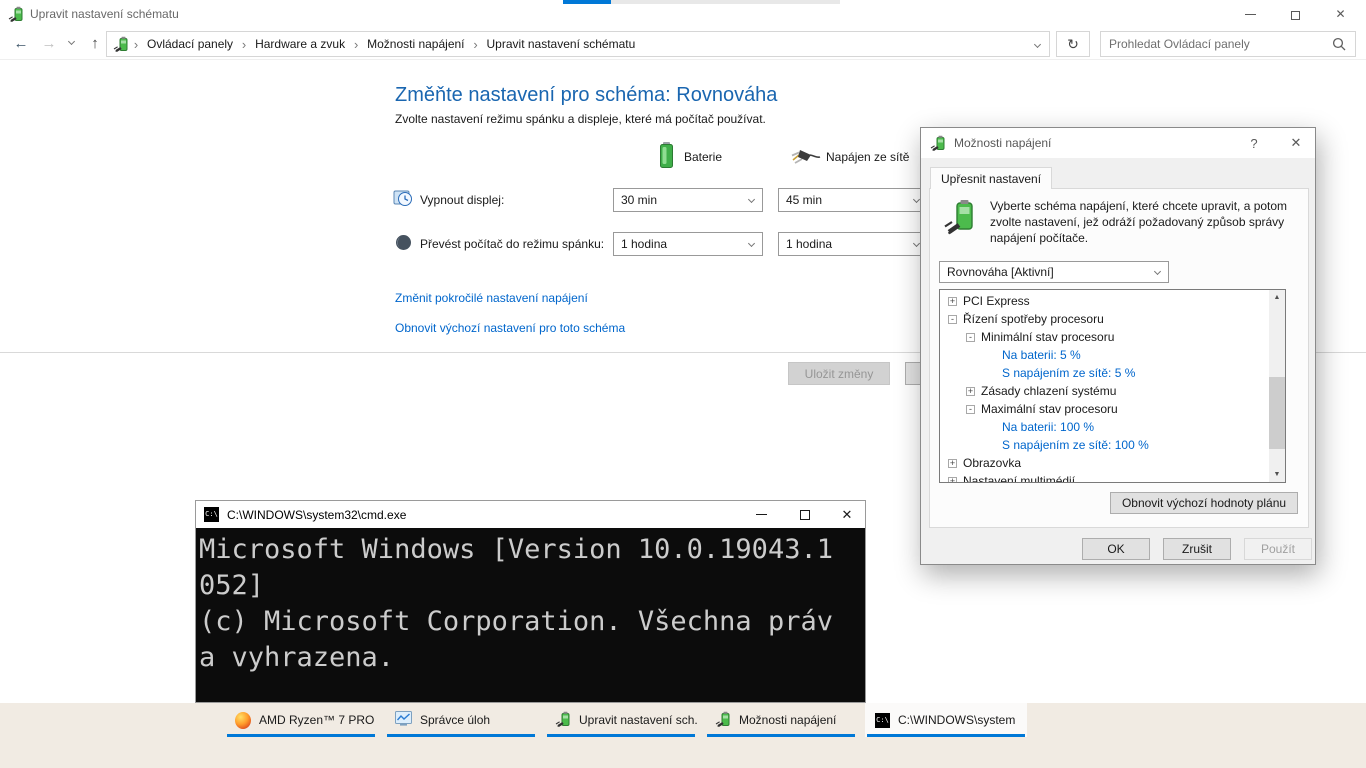  I want to click on breadcrumb-power-options: Možnosti napájení, so click(415, 44).